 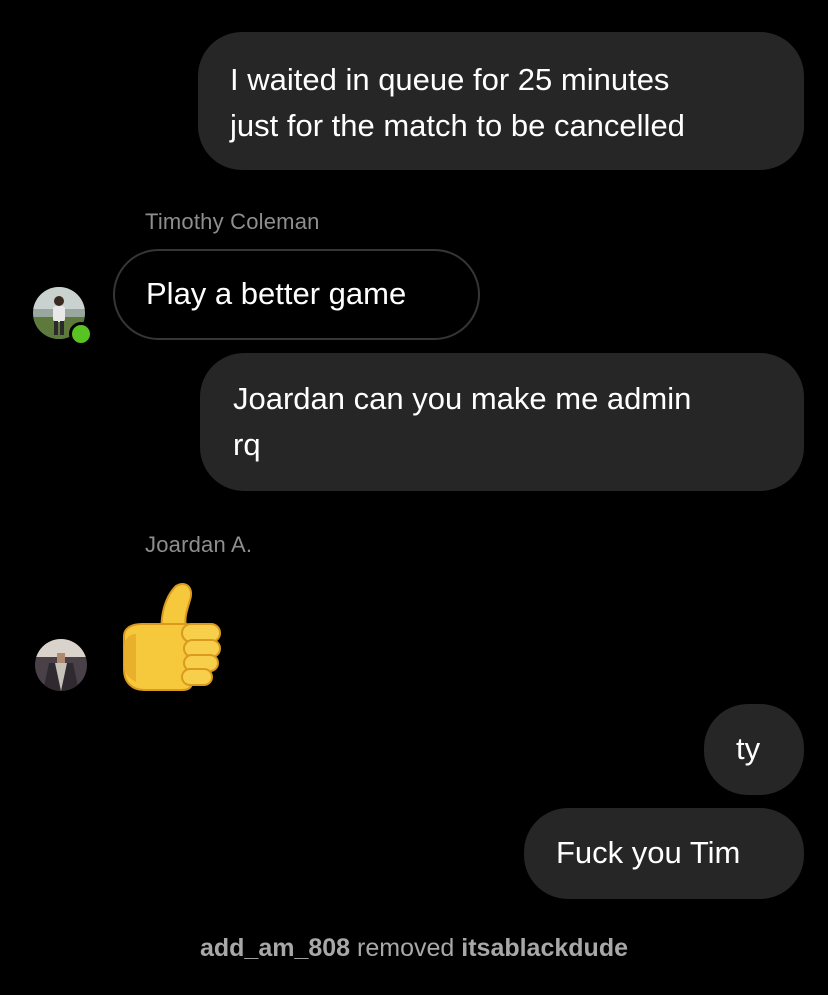 I want to click on incoming-message: Play a better game, so click(x=296, y=294).